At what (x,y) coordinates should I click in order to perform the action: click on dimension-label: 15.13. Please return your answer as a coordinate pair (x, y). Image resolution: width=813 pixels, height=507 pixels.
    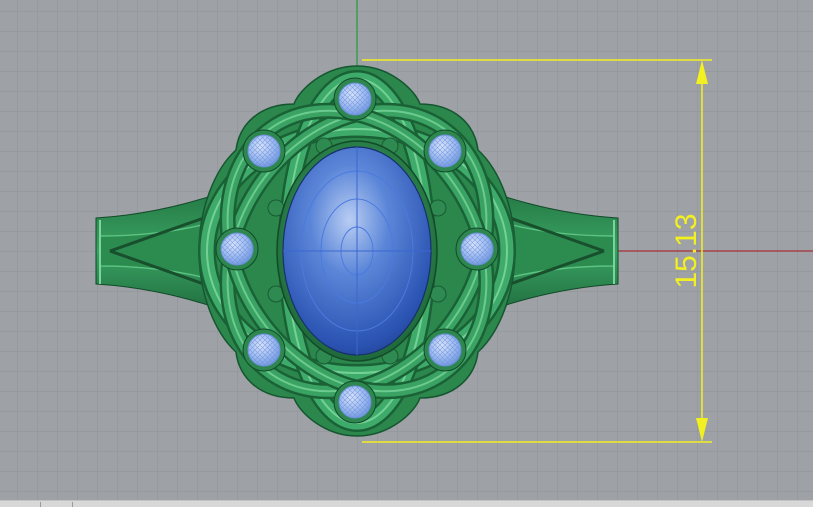
    Looking at the image, I should click on (686, 250).